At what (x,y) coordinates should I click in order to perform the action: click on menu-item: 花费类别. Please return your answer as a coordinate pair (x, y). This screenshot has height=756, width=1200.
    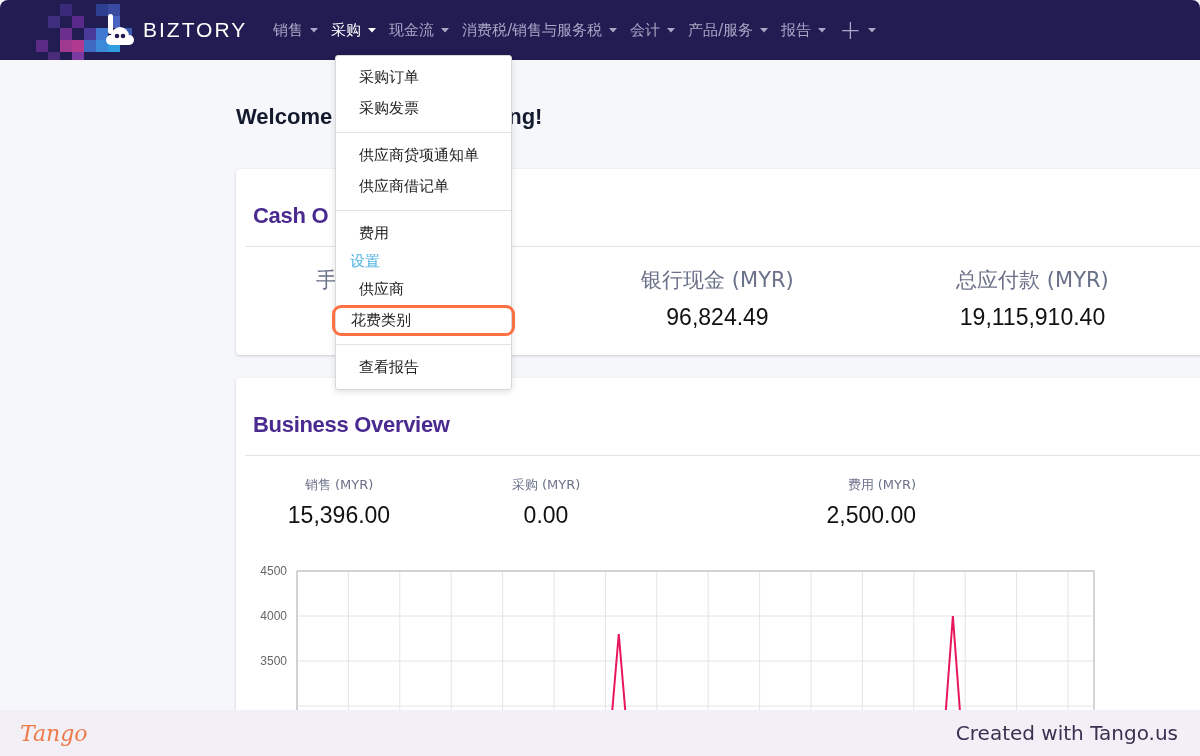
    Looking at the image, I should click on (423, 320).